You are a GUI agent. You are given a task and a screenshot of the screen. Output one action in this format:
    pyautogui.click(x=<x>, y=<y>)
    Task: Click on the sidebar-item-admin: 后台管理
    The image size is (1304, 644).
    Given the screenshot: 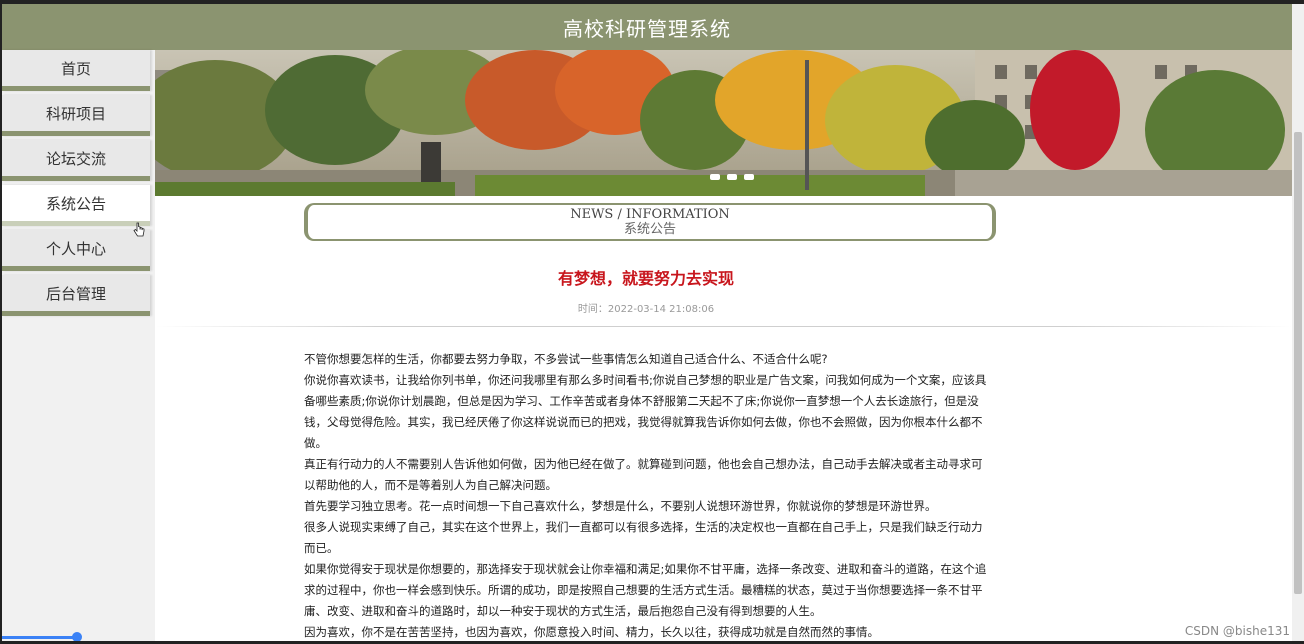 What is the action you would take?
    pyautogui.click(x=76, y=295)
    